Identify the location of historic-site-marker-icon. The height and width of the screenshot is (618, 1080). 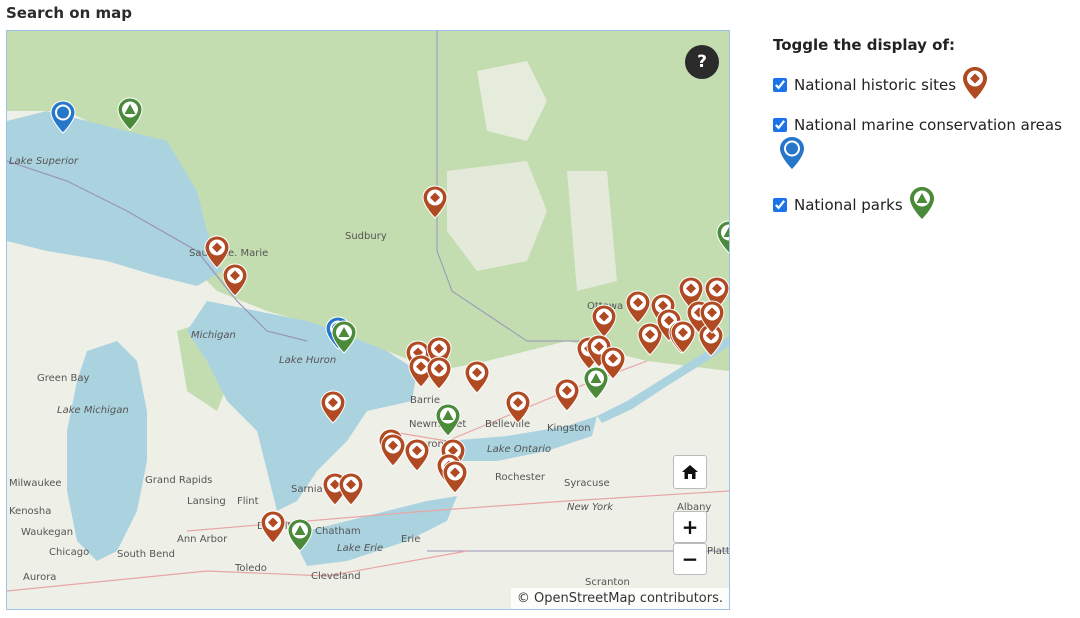
(975, 85).